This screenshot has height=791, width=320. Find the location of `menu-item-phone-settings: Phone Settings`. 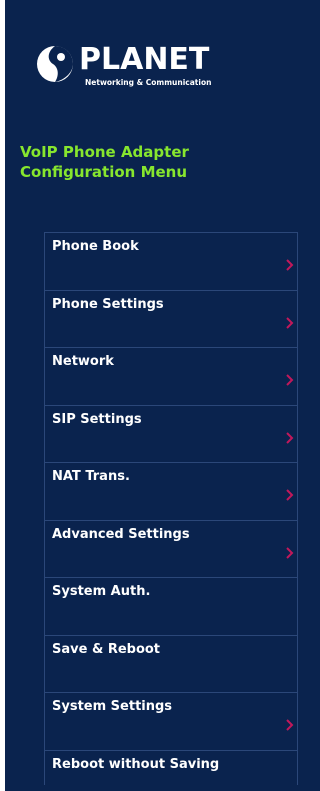

menu-item-phone-settings: Phone Settings is located at coordinates (171, 319).